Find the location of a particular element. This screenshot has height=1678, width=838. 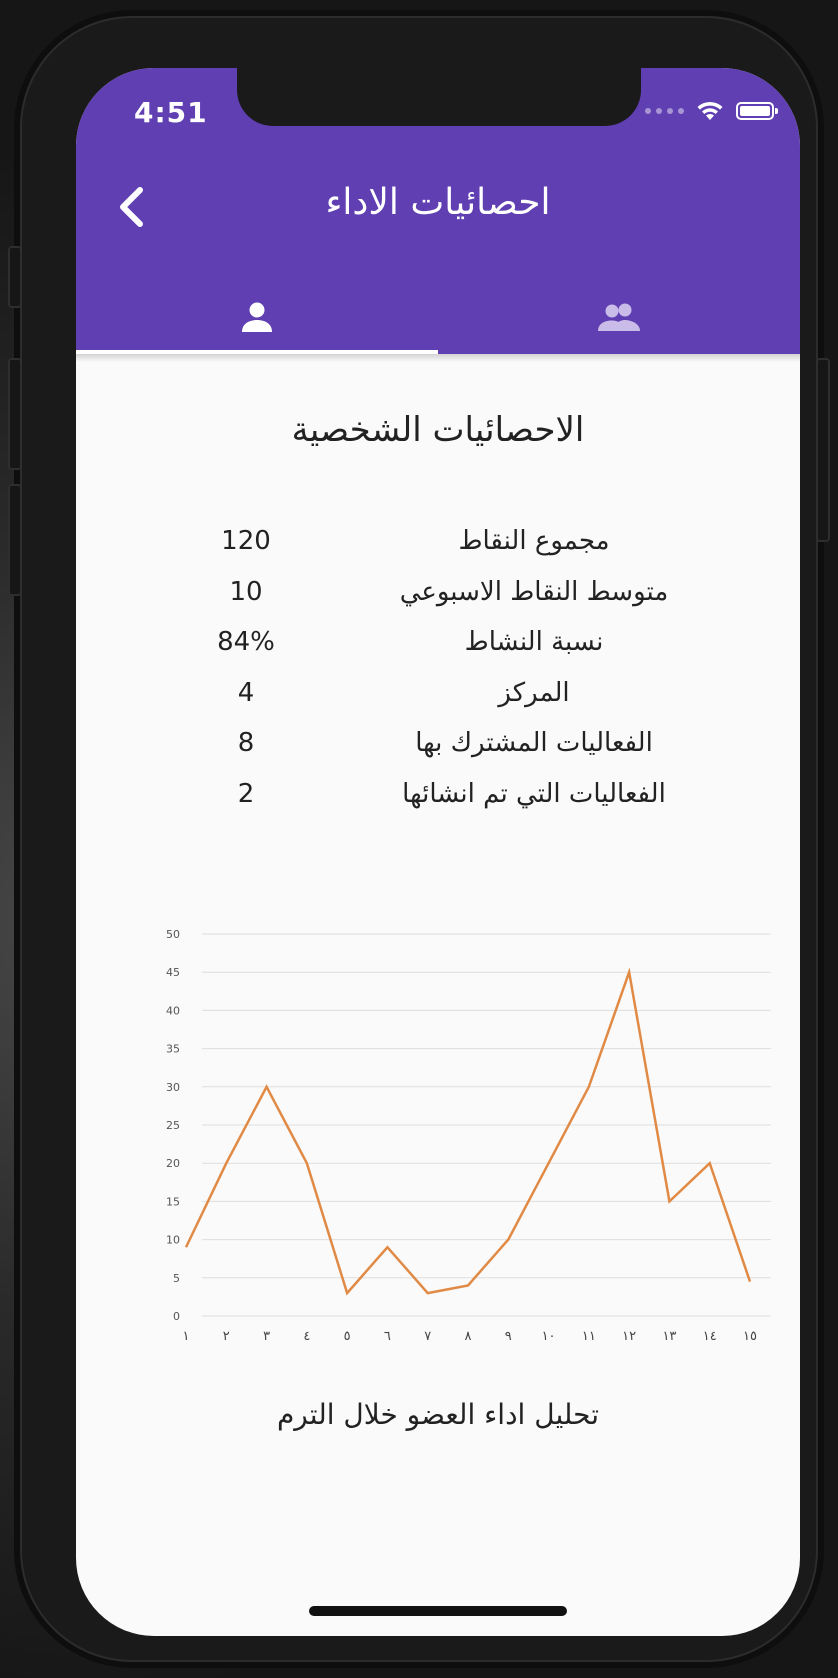

volume-down-button is located at coordinates (15, 540).